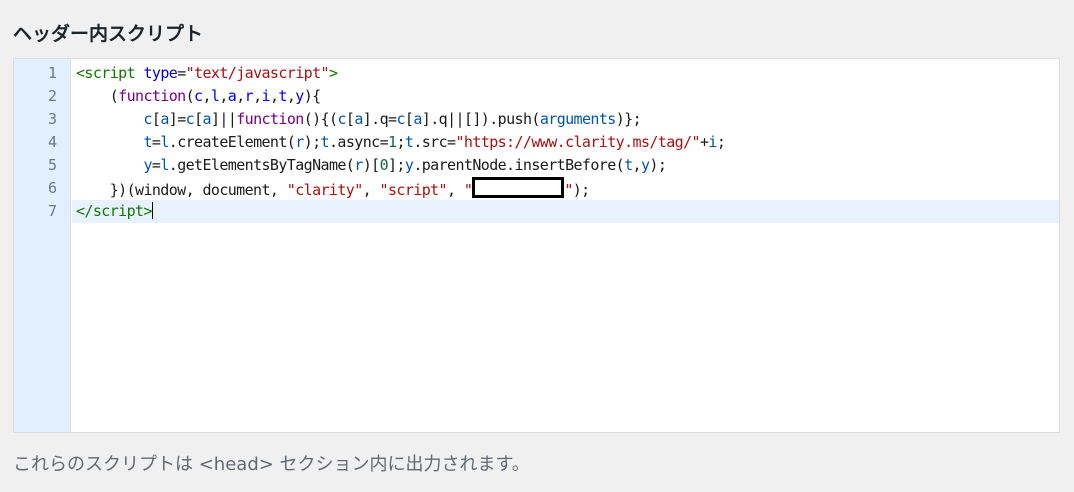 The width and height of the screenshot is (1074, 492). I want to click on code-token: [, so click(198, 119).